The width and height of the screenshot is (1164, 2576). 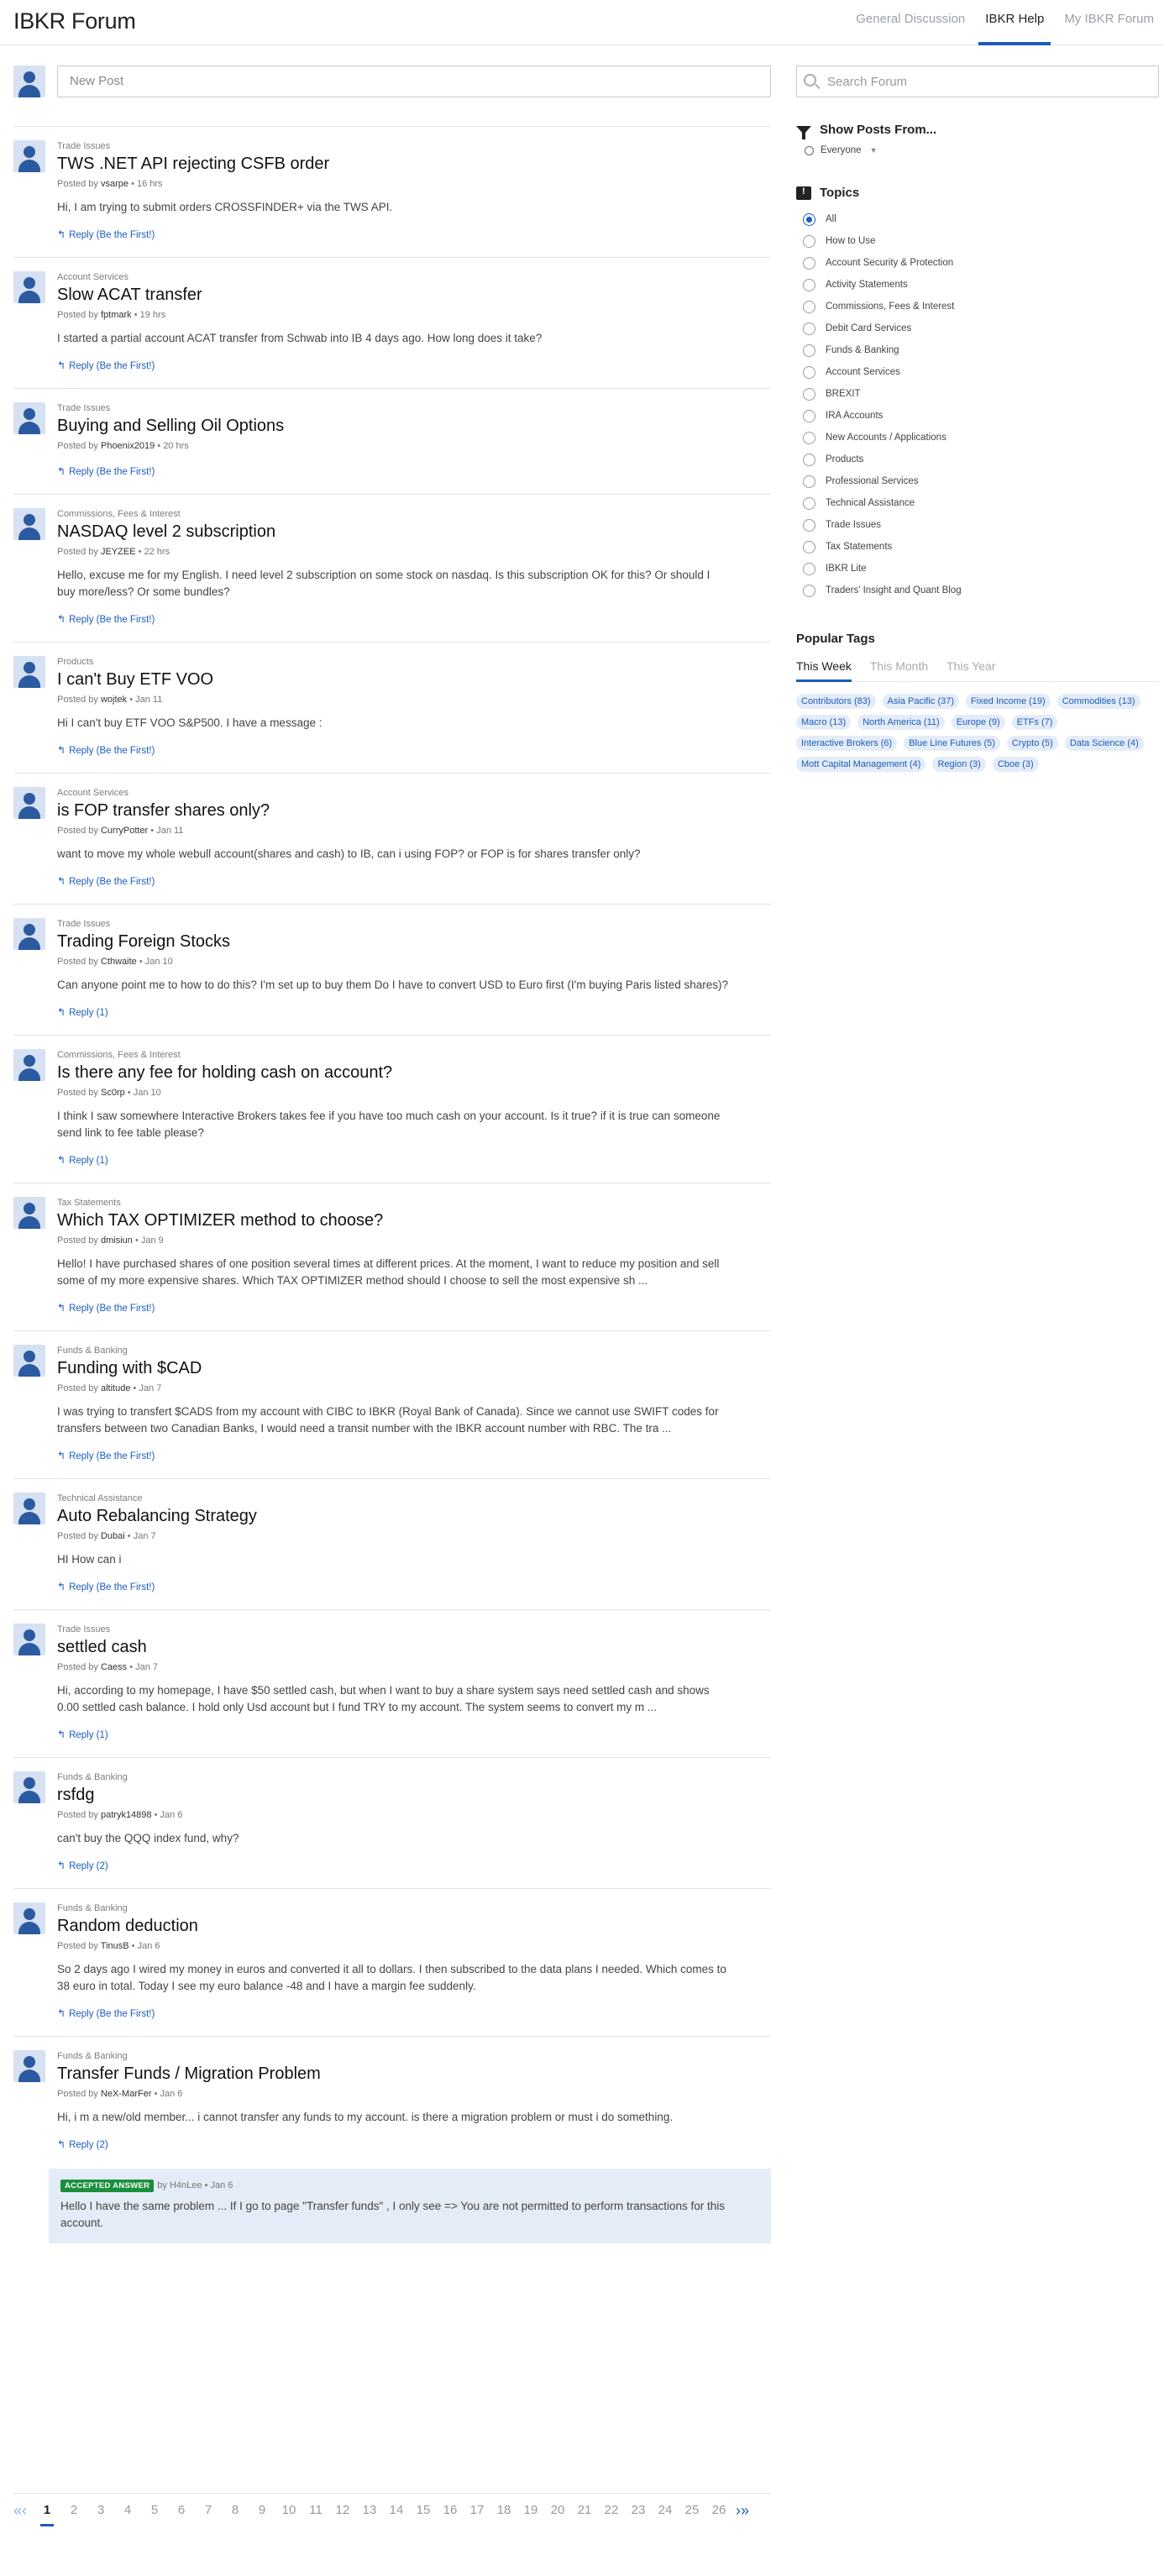 What do you see at coordinates (981, 590) in the screenshot?
I see `topic-option: Traders' Insight and Quant Blog` at bounding box center [981, 590].